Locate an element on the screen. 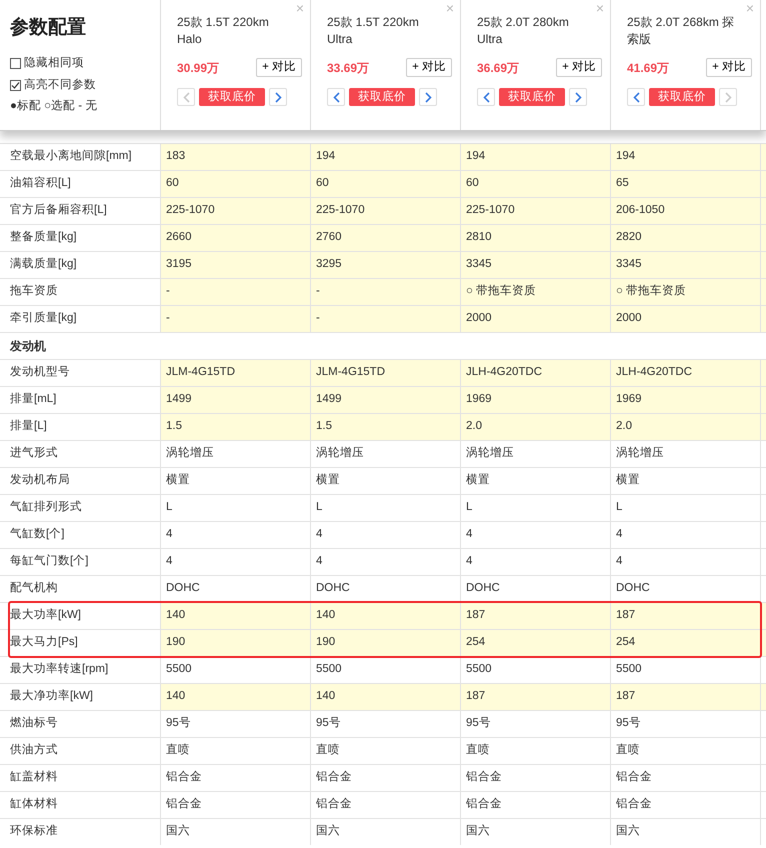 This screenshot has height=848, width=766. car-price: 41.69万 is located at coordinates (648, 68).